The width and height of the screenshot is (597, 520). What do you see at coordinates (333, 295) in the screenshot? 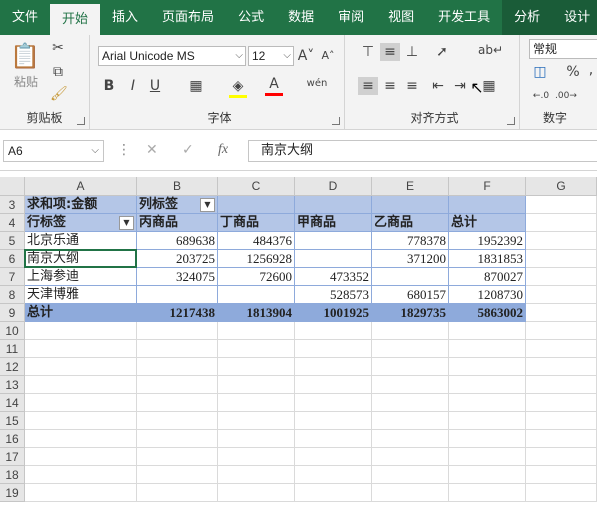
I see `pivot-value: 528573` at bounding box center [333, 295].